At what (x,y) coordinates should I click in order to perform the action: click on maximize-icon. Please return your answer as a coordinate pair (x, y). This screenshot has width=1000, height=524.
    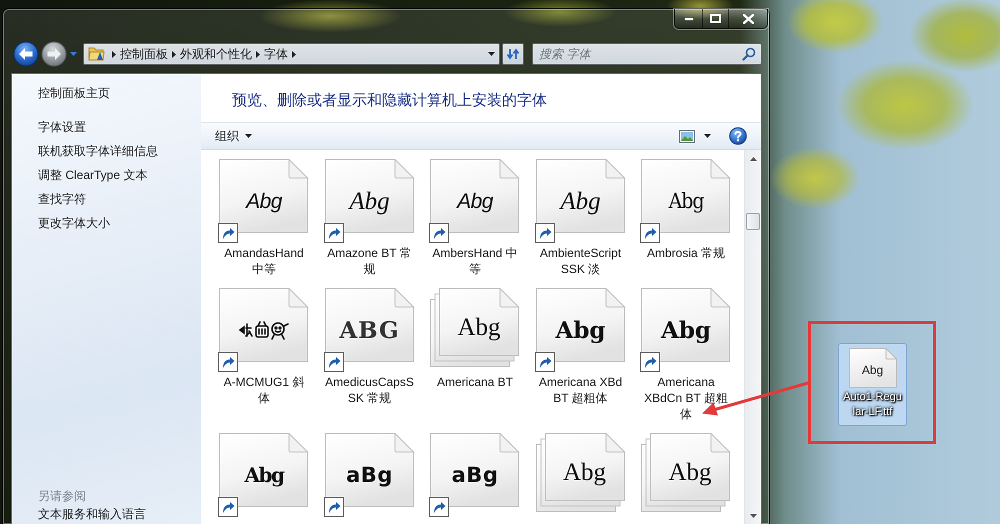
    Looking at the image, I should click on (715, 18).